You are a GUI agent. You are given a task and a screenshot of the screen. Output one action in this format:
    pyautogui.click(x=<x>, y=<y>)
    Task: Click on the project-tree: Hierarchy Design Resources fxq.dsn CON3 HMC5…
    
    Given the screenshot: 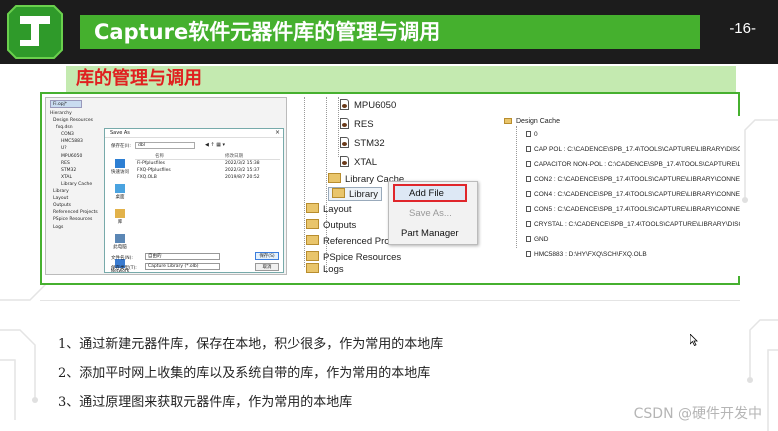 What is the action you would take?
    pyautogui.click(x=74, y=170)
    